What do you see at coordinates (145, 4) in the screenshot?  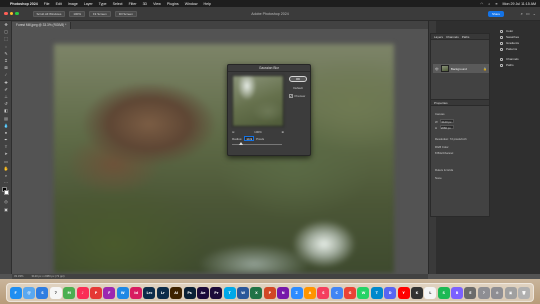 I see `menu-3d: 3D` at bounding box center [145, 4].